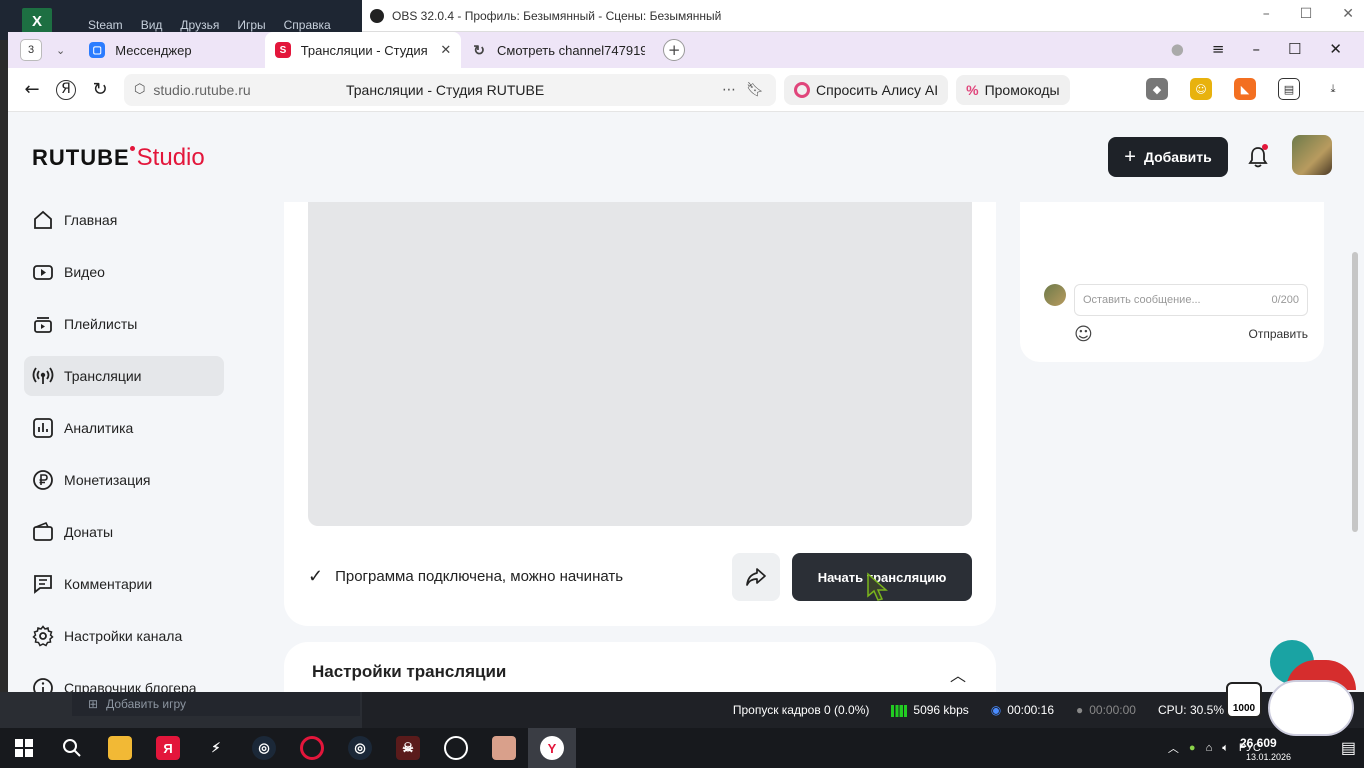 This screenshot has height=768, width=1364. Describe the element at coordinates (801, 710) in the screenshot. I see `dropped-frames: Пропуск кадров 0 (0.0%)` at that location.